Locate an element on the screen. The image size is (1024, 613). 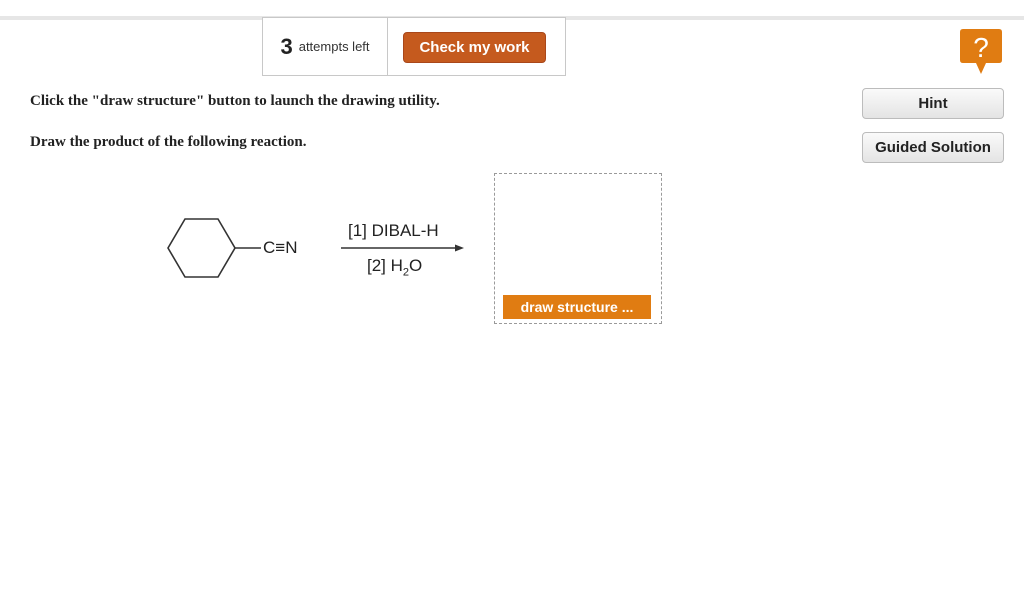
reaction-scheme: C≡N [1] DIBAL-H [2] H2O is located at coordinates (325, 250).